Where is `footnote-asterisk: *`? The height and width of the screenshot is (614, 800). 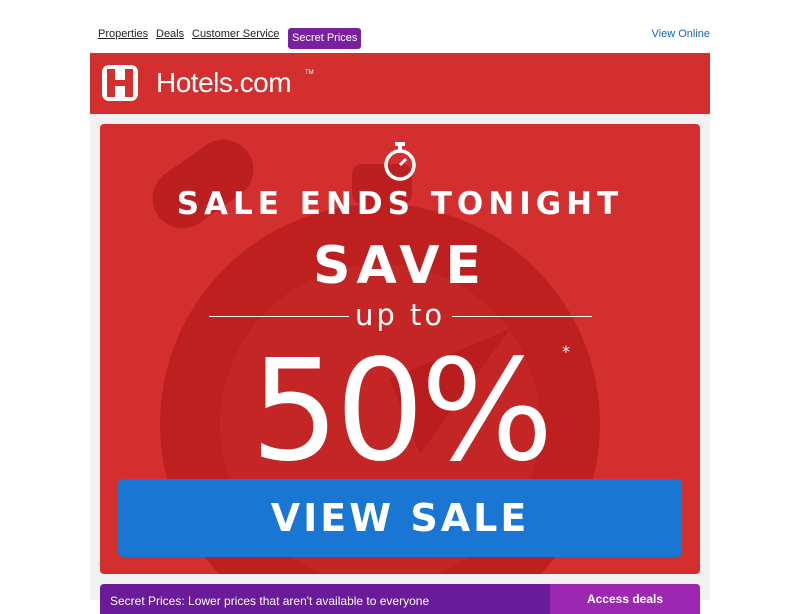
footnote-asterisk: * is located at coordinates (566, 351).